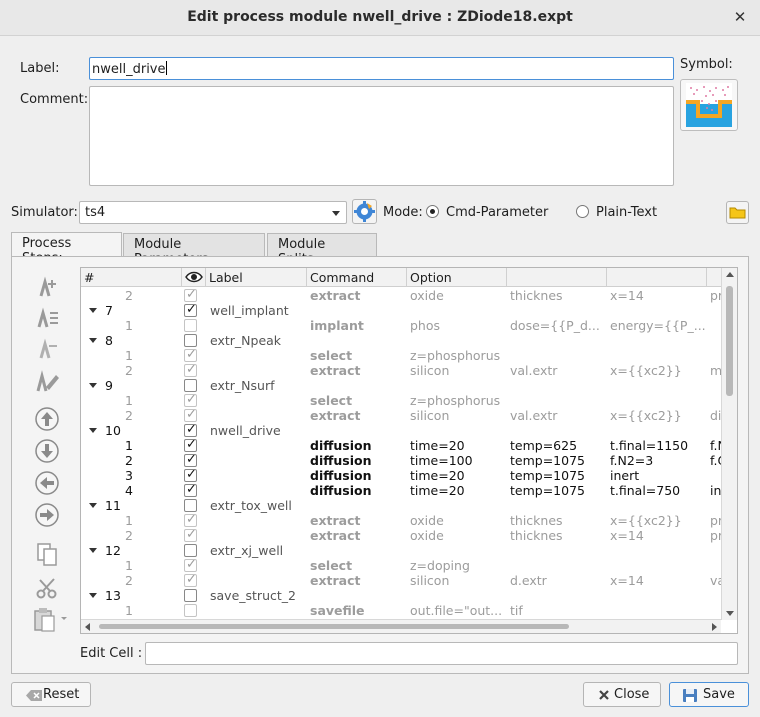 This screenshot has width=760, height=717. I want to click on step-row: 2 ✓ diffusion time=100 temp=1075 f.N2=3 f.O, so click(401, 460).